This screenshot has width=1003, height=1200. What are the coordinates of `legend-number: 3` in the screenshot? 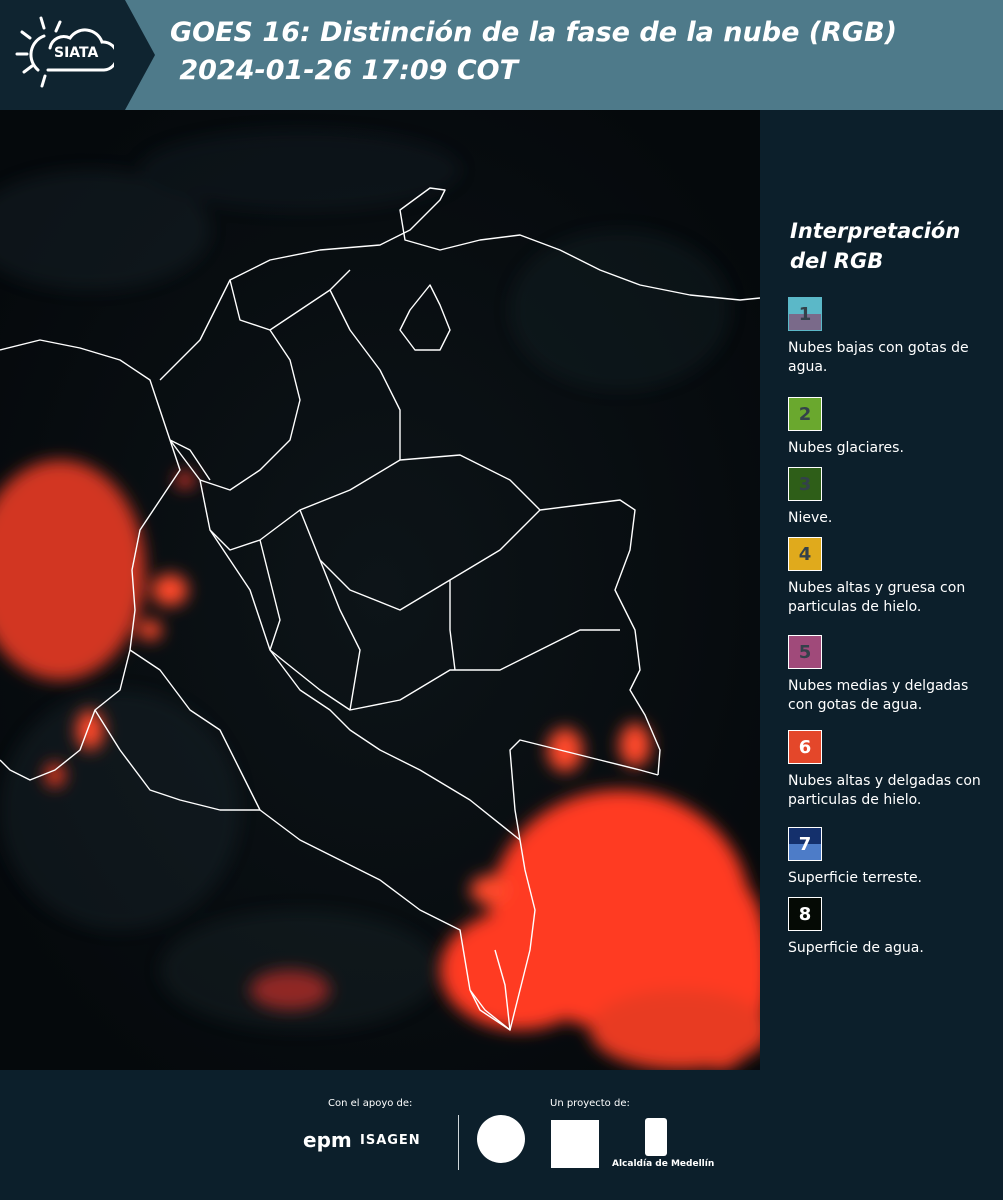 It's located at (805, 484).